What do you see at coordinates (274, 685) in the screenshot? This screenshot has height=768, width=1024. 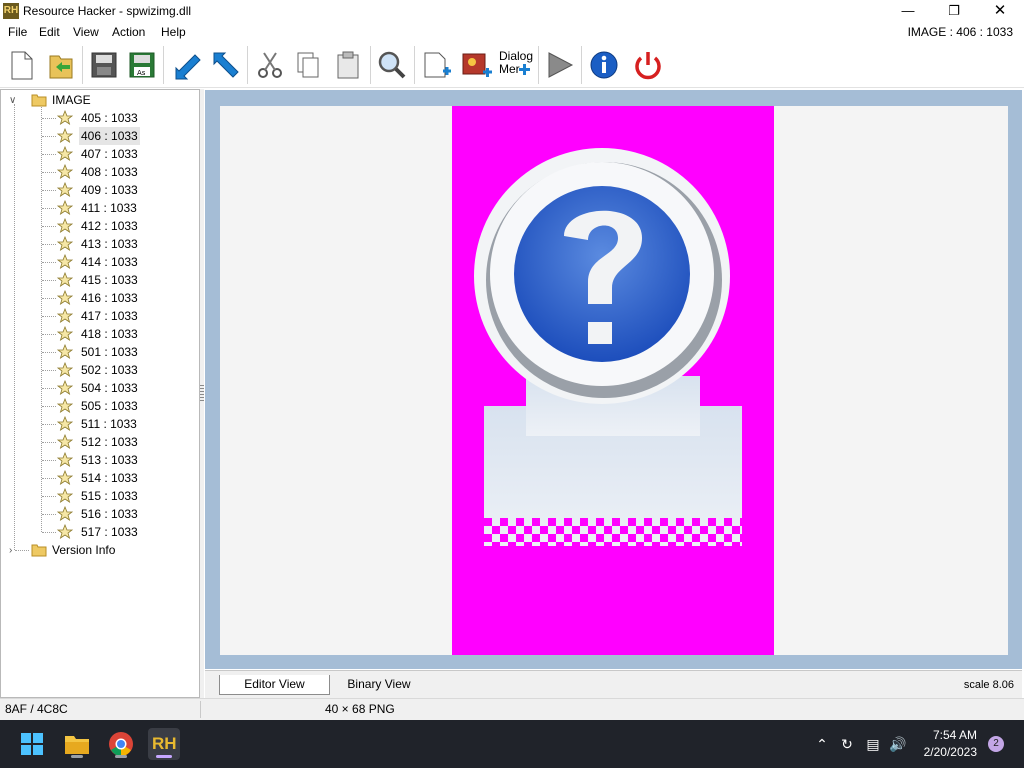 I see `tab-editor-view: Editor View` at bounding box center [274, 685].